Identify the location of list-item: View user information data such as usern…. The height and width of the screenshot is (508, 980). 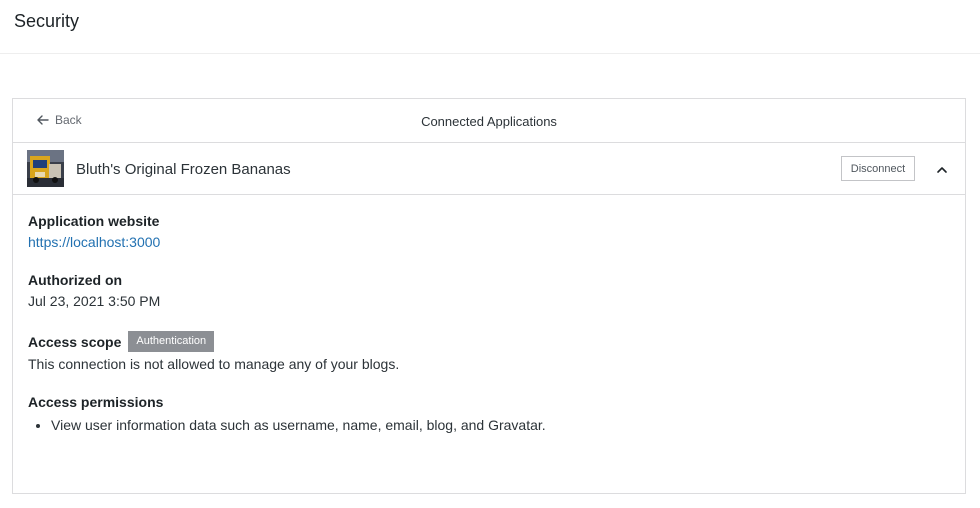
(508, 425).